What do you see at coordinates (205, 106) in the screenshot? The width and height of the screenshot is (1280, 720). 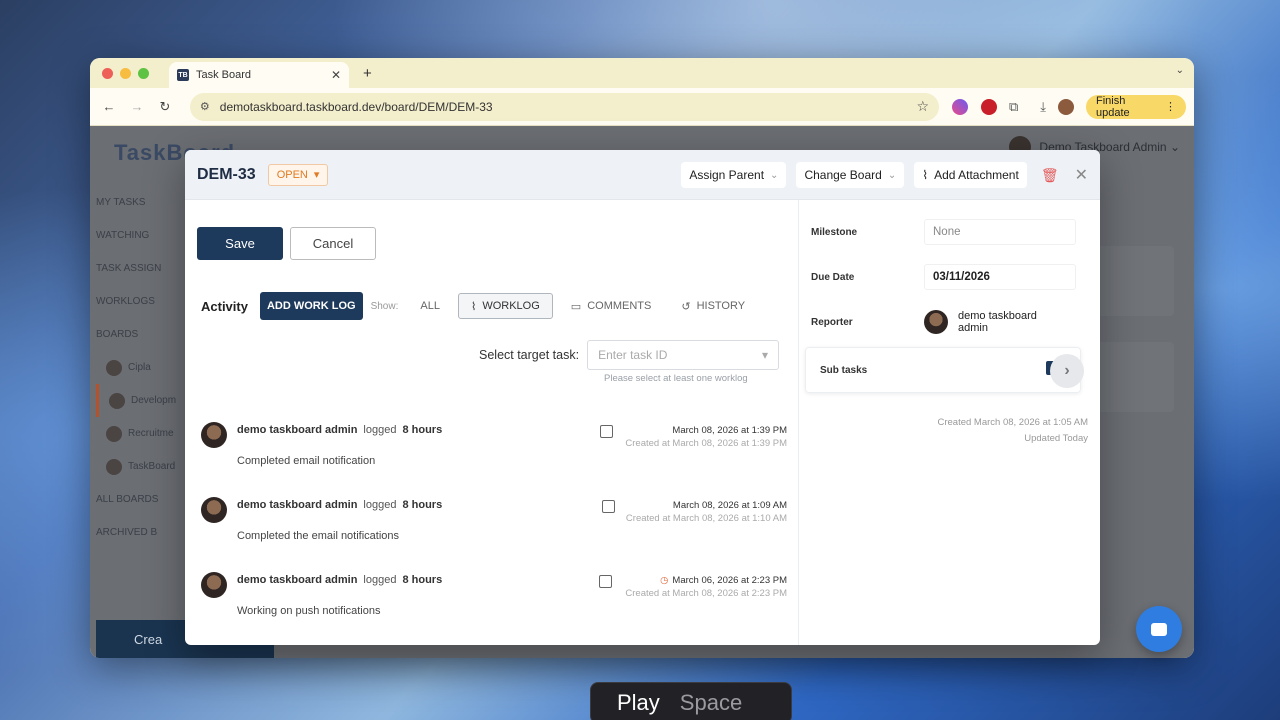 I see `site-info-icon: ⚙` at bounding box center [205, 106].